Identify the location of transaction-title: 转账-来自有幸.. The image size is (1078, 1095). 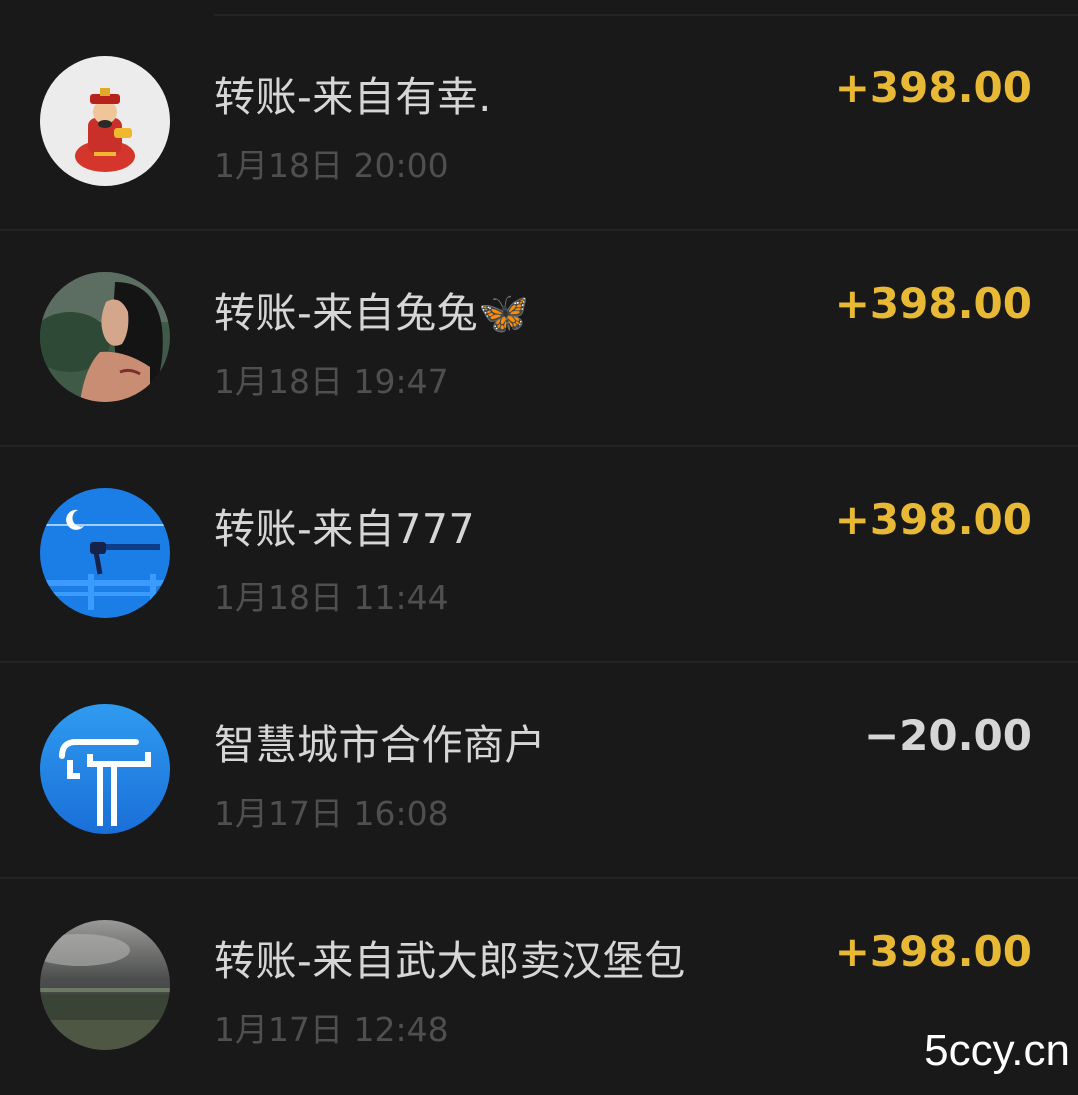
(353, 97).